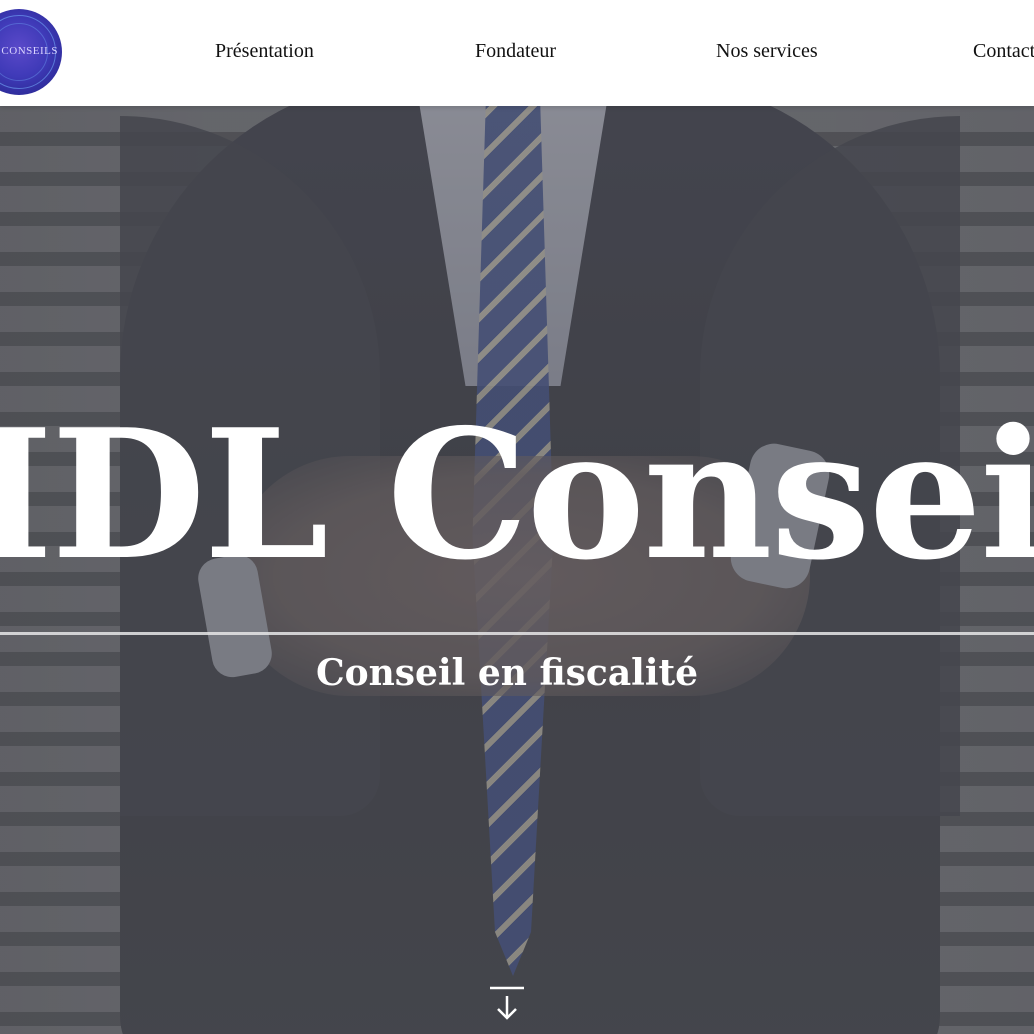  What do you see at coordinates (517, 633) in the screenshot?
I see `hero-divider` at bounding box center [517, 633].